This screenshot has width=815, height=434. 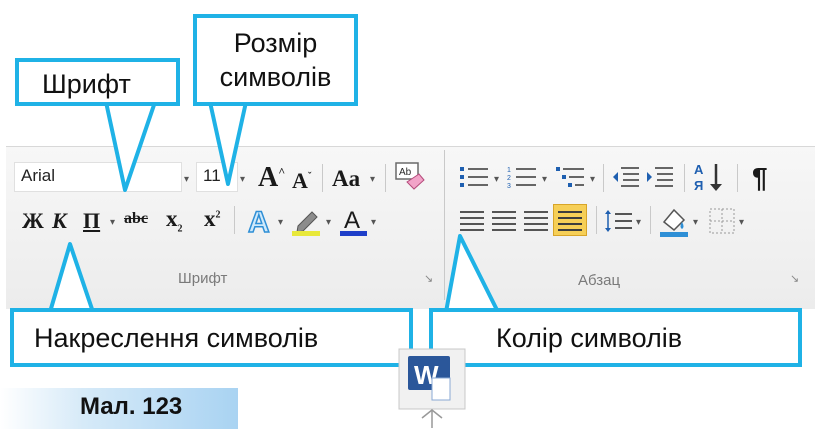 What do you see at coordinates (432, 388) in the screenshot?
I see `word-presentation-icon: W` at bounding box center [432, 388].